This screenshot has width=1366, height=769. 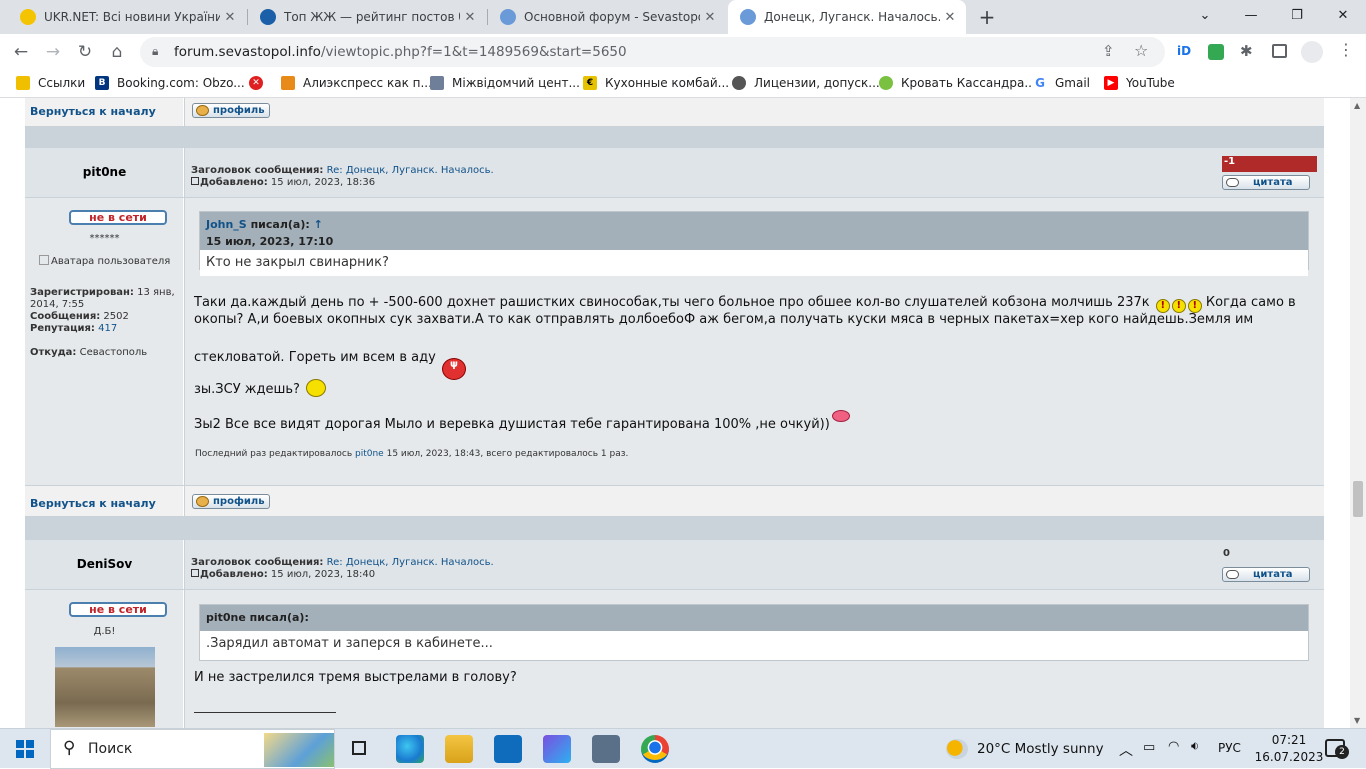 What do you see at coordinates (739, 83) in the screenshot?
I see `globe-icon` at bounding box center [739, 83].